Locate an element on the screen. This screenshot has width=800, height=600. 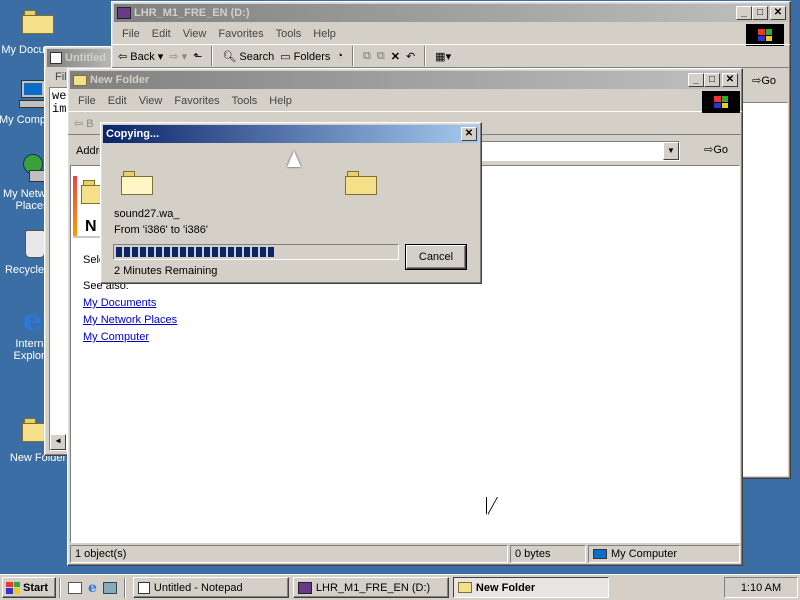
back-label: B is located at coordinates (90, 123).